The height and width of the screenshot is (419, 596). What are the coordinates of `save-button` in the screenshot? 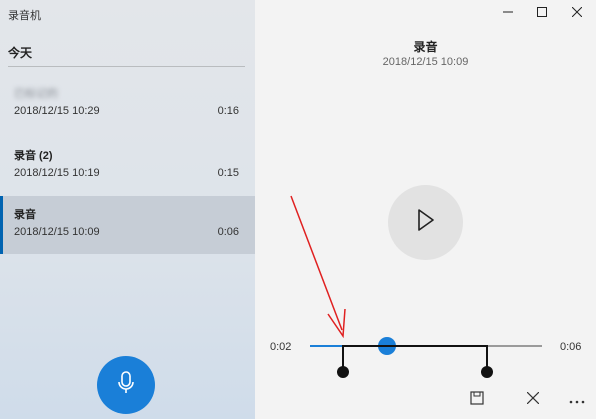 It's located at (477, 400).